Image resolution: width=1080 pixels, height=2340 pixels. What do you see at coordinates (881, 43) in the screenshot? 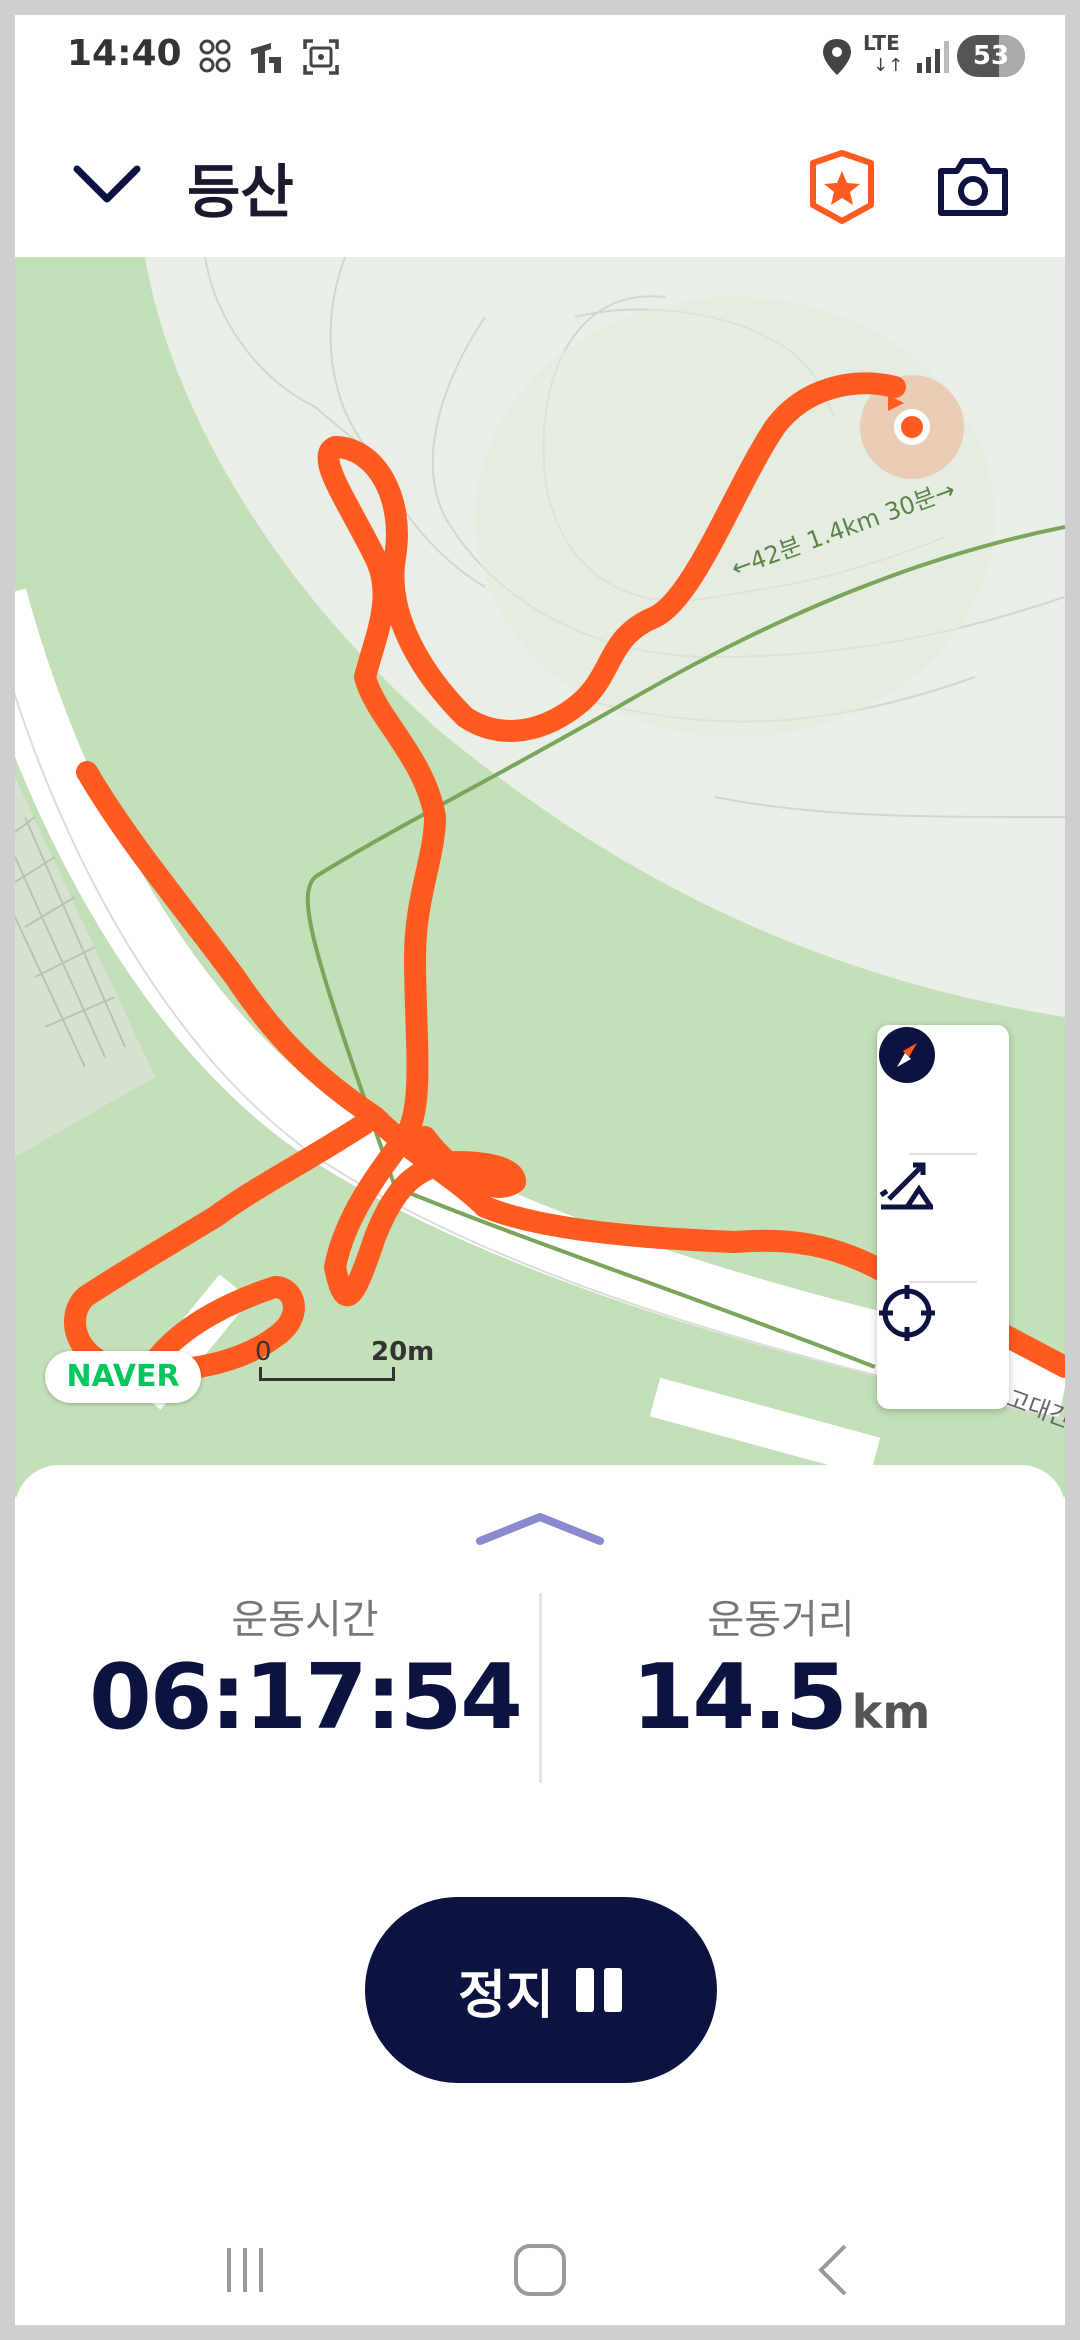
I see `network-type: LTE` at bounding box center [881, 43].